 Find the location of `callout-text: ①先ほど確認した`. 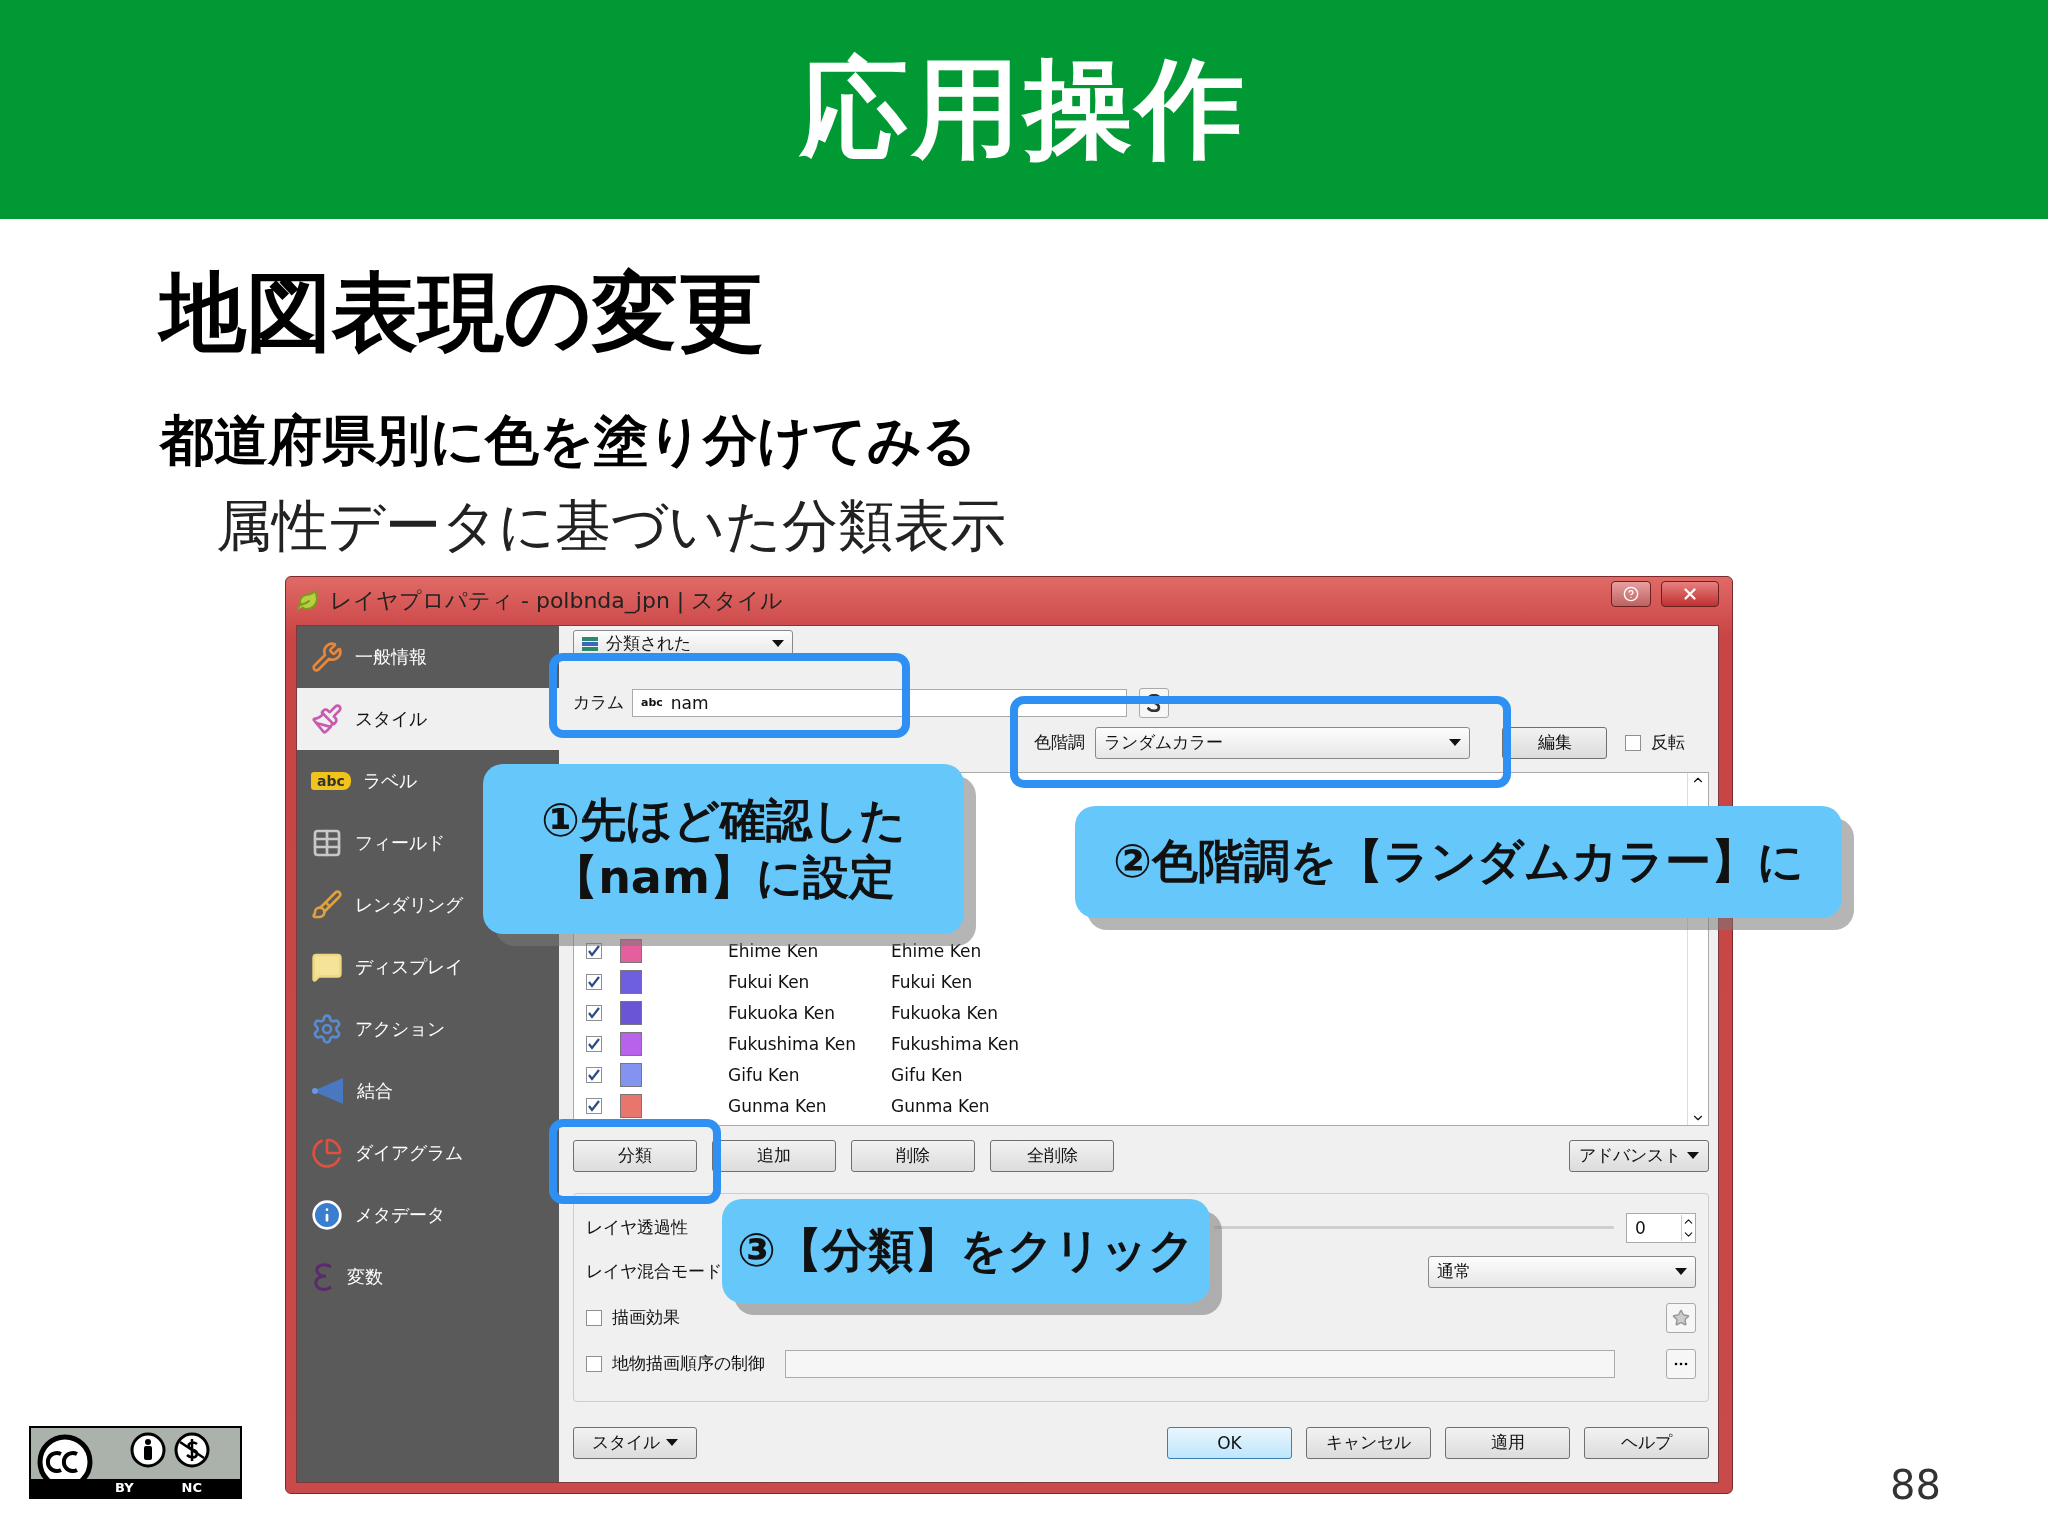

callout-text: ①先ほど確認した is located at coordinates (723, 820).